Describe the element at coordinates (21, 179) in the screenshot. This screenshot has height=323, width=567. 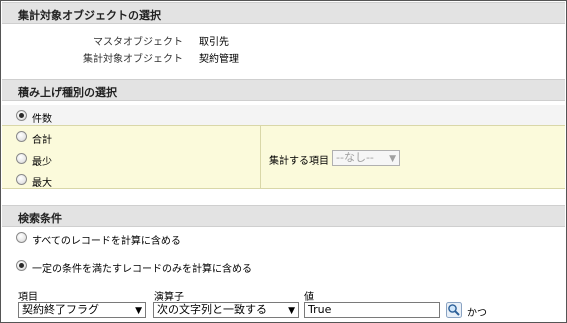
I see `radio-max` at that location.